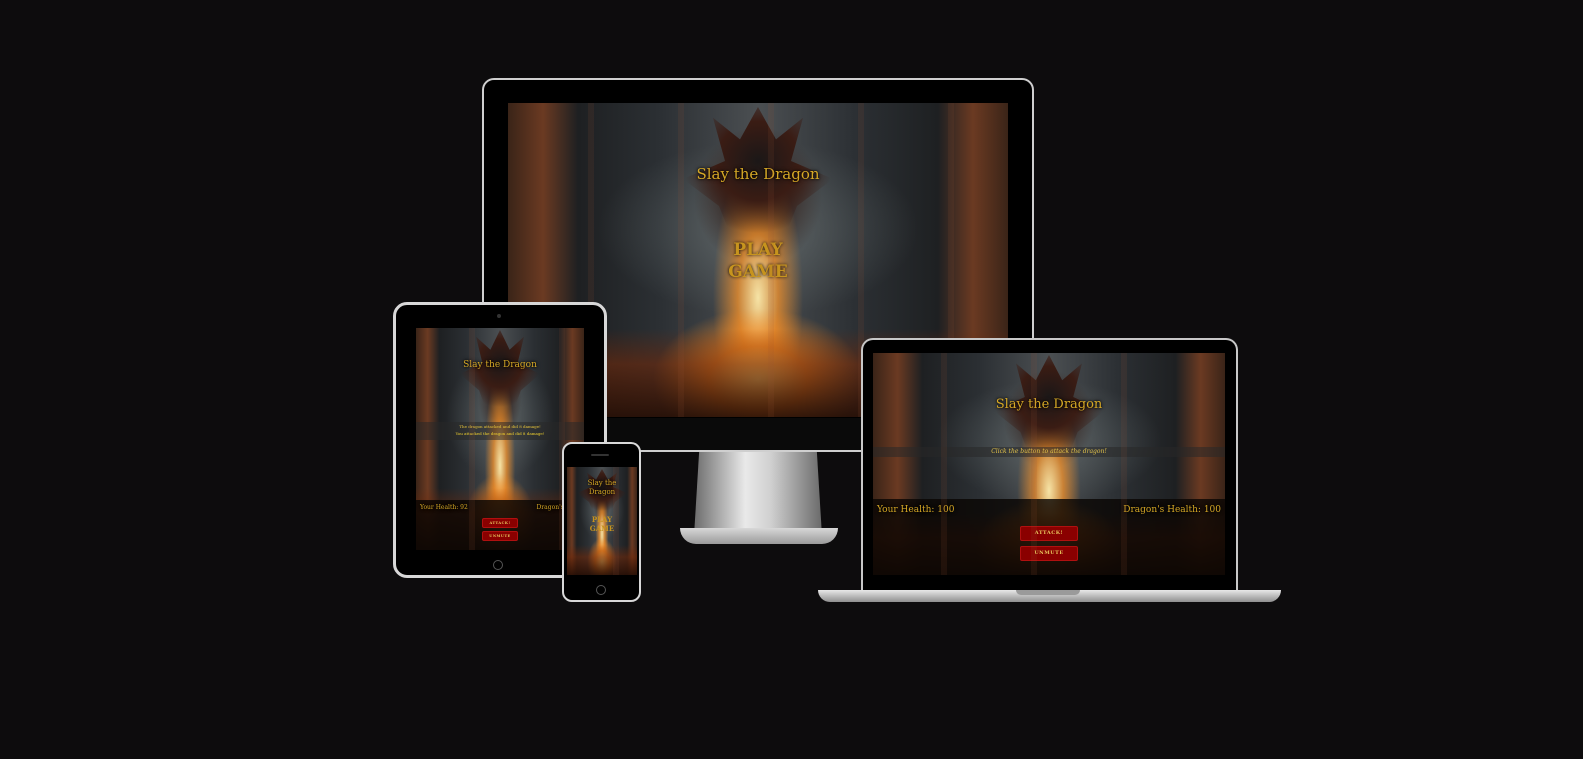 Image resolution: width=1583 pixels, height=759 pixels. What do you see at coordinates (916, 510) in the screenshot?
I see `your-health: Your Health: 100` at bounding box center [916, 510].